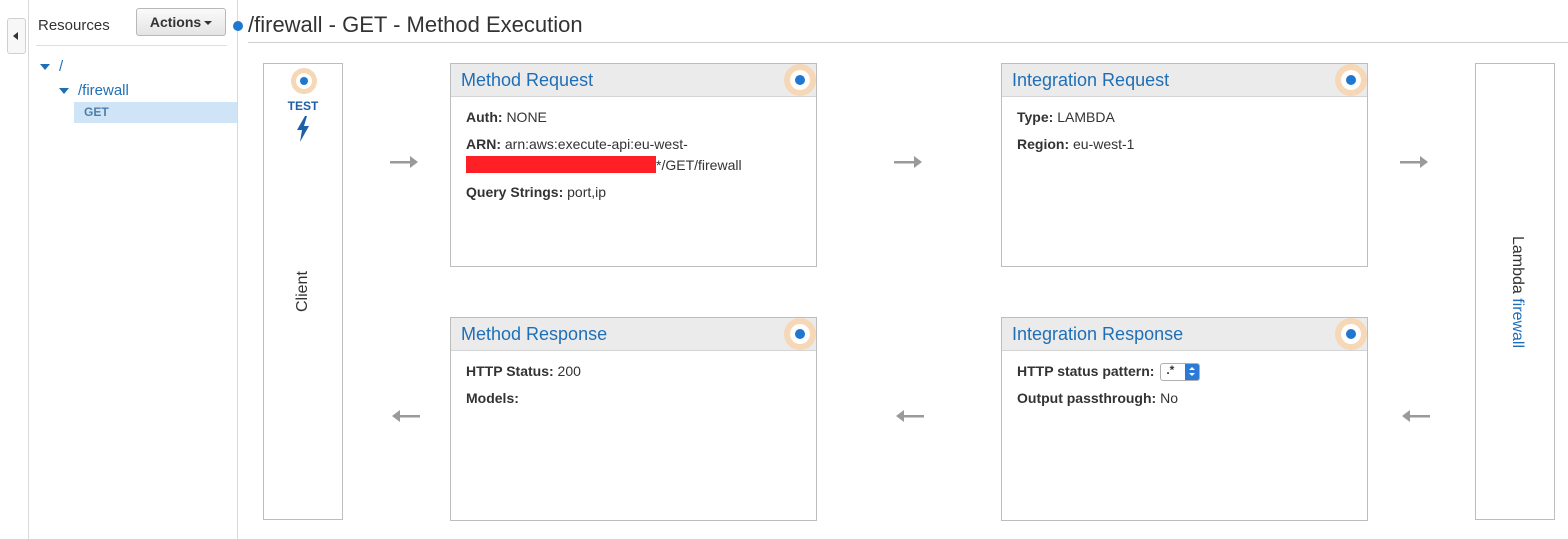 Image resolution: width=1568 pixels, height=539 pixels. Describe the element at coordinates (1087, 398) in the screenshot. I see `passthrough-label: Output passthrough:` at that location.